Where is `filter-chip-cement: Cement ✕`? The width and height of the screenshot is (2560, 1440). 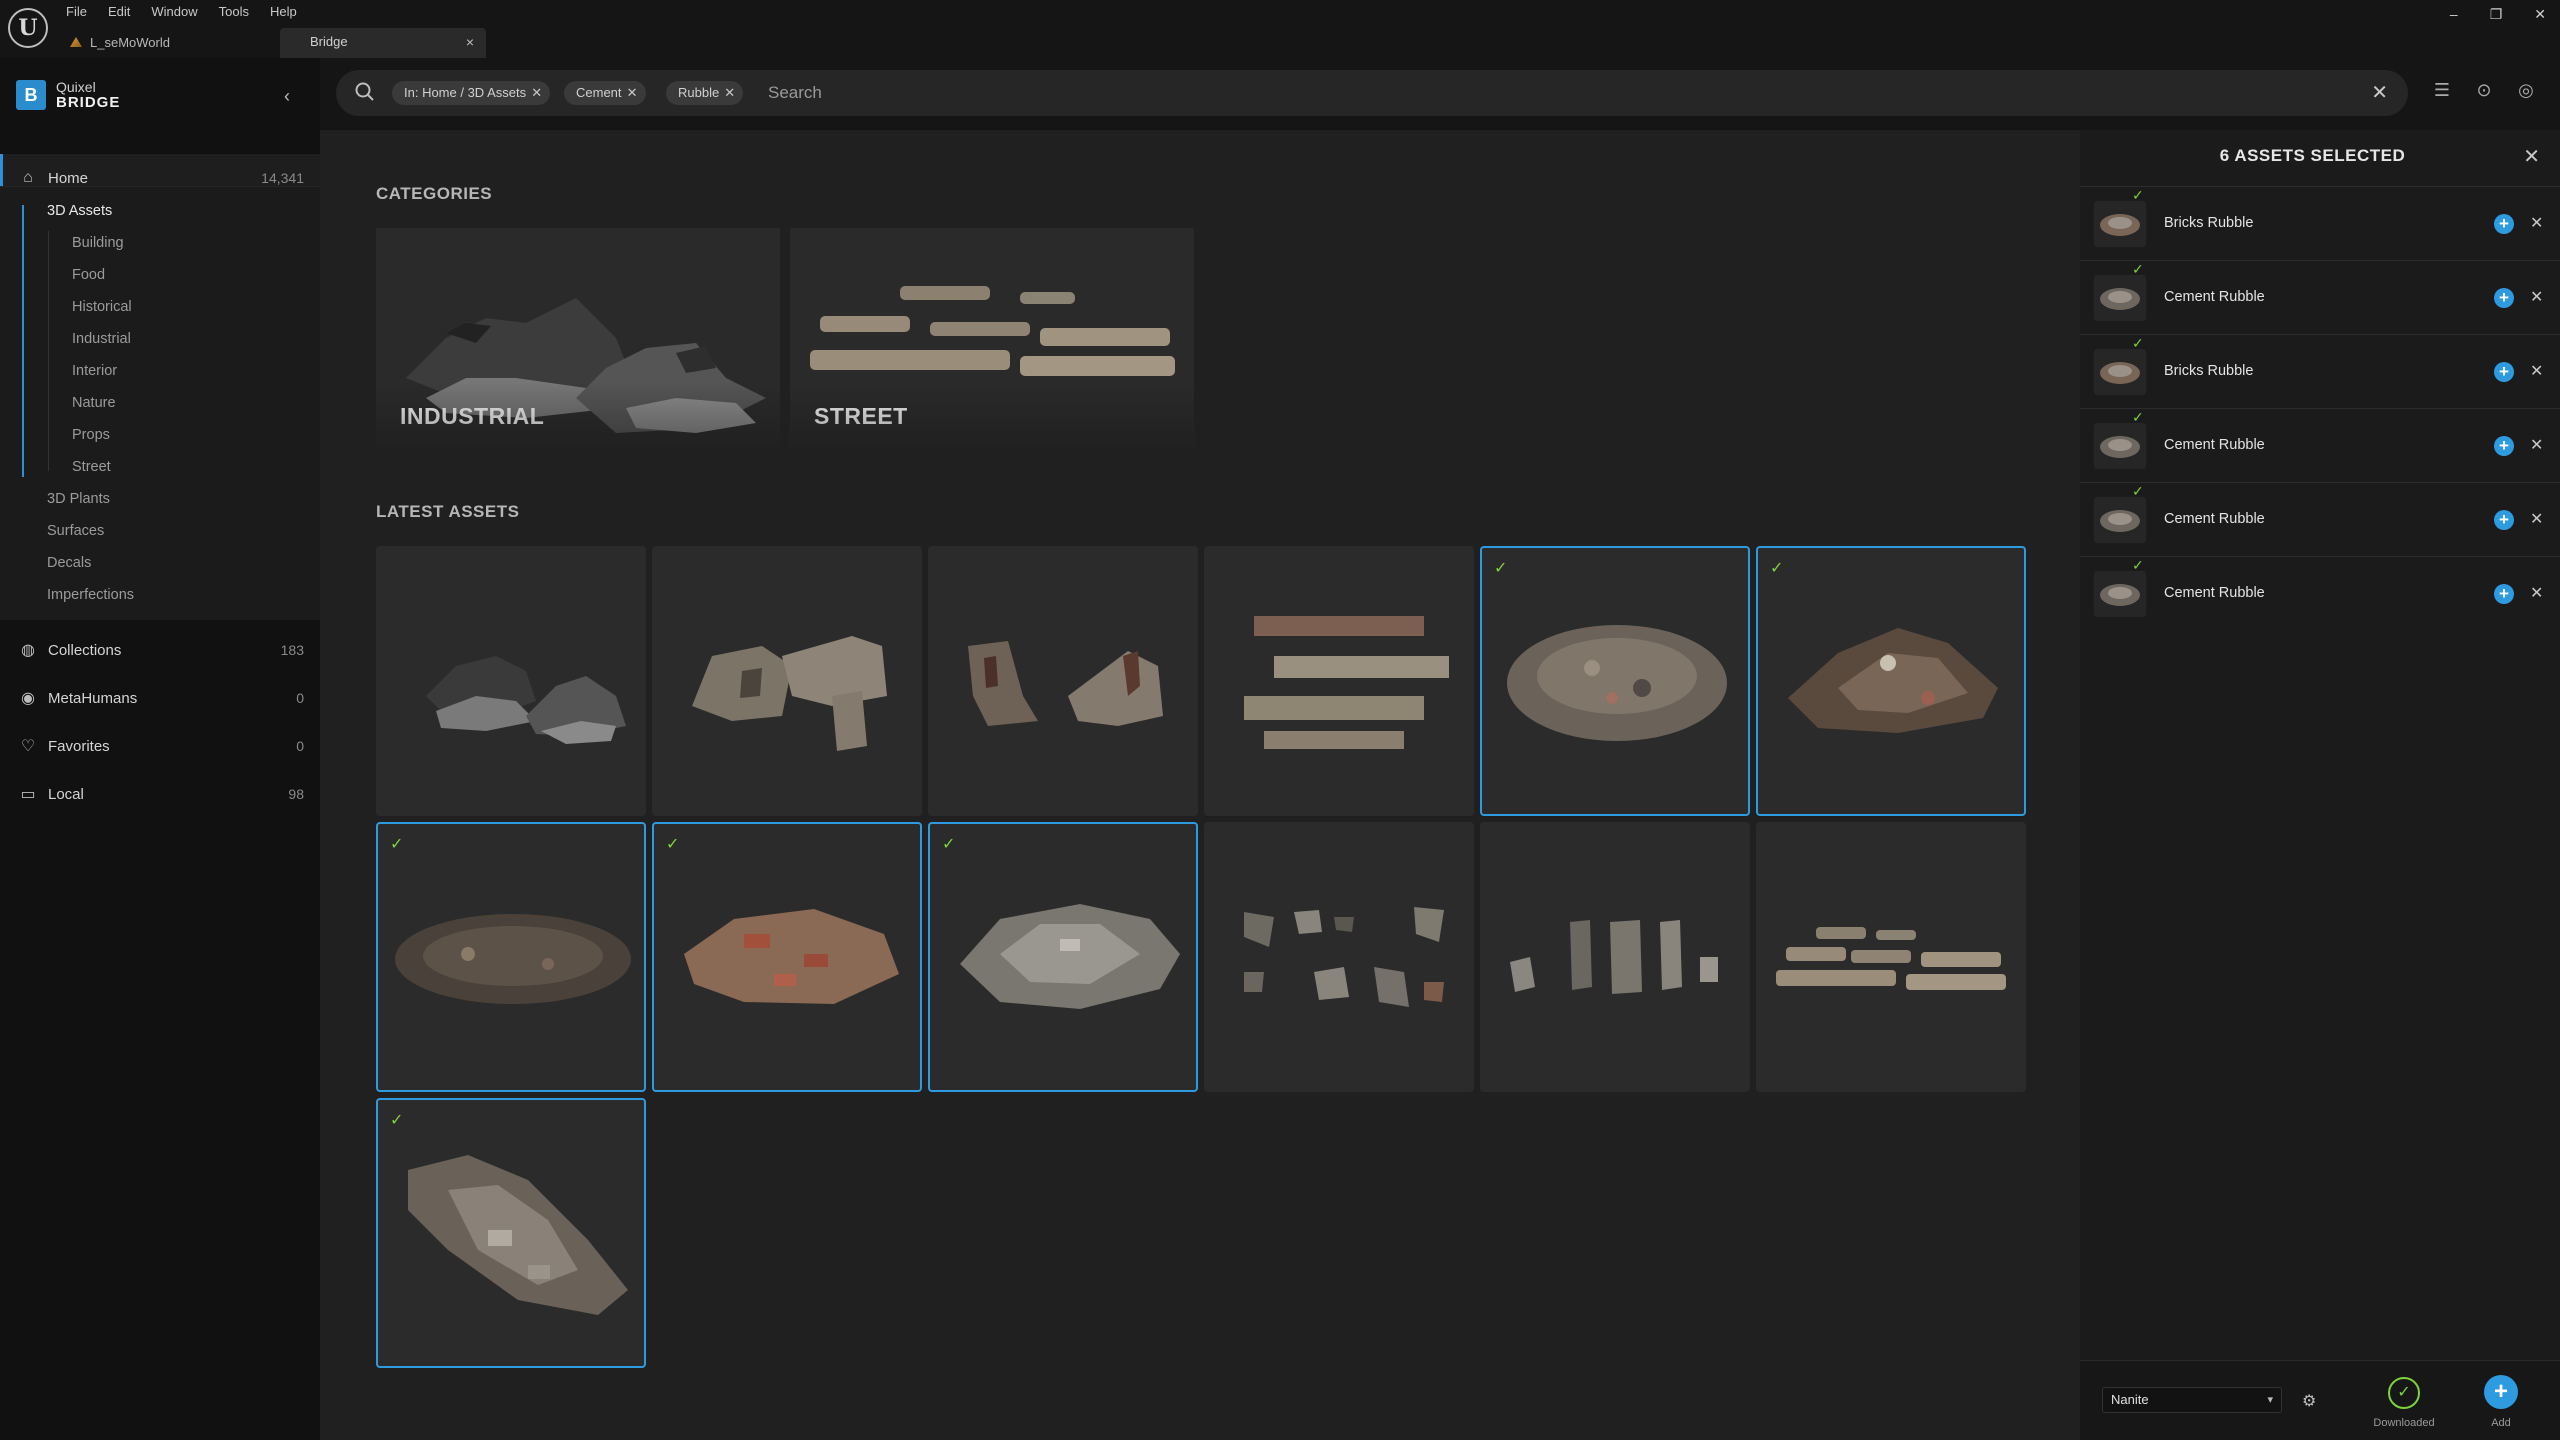 filter-chip-cement: Cement ✕ is located at coordinates (605, 93).